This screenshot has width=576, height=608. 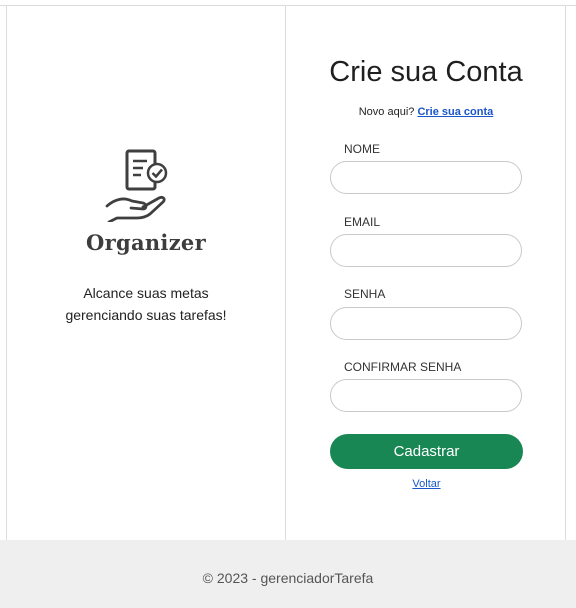 I want to click on signup-subtitle: Novo aqui? Crie sua conta, so click(x=426, y=112).